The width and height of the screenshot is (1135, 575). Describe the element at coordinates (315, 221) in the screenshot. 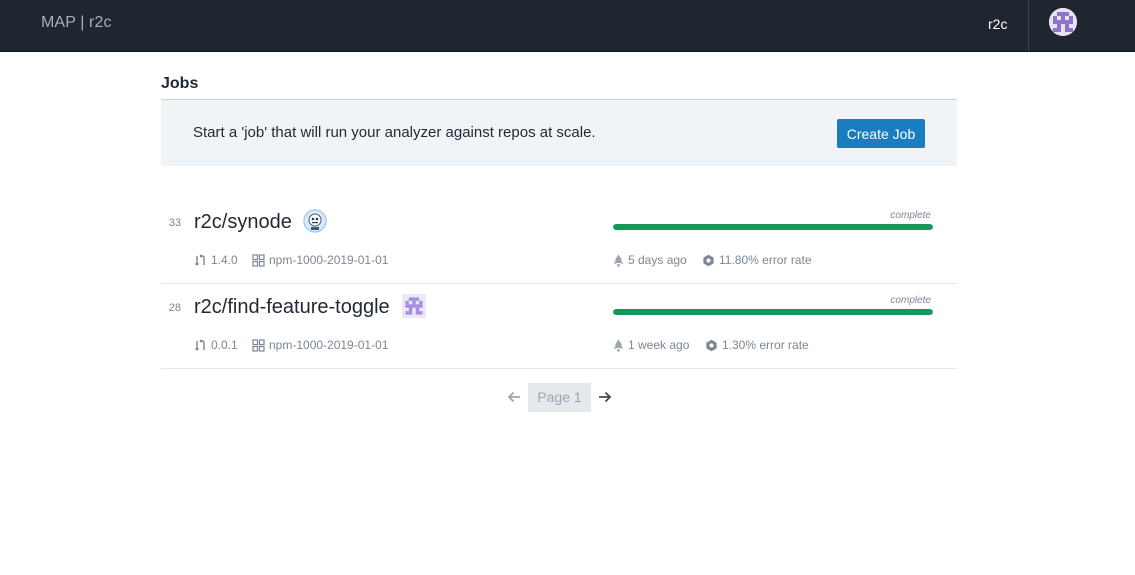

I see `robot-avatar-icon` at that location.